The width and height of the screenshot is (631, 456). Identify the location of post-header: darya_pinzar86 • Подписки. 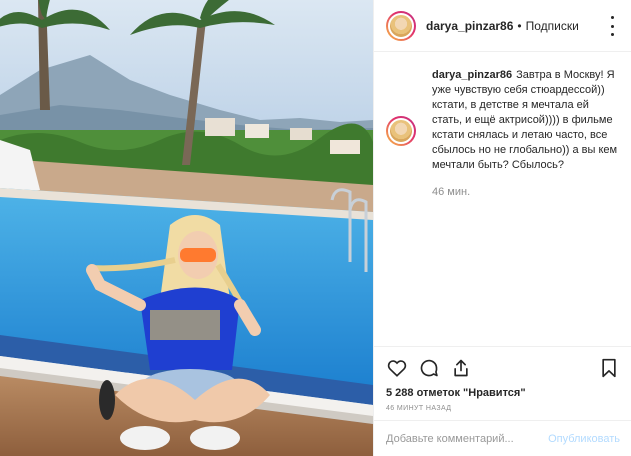
(502, 26).